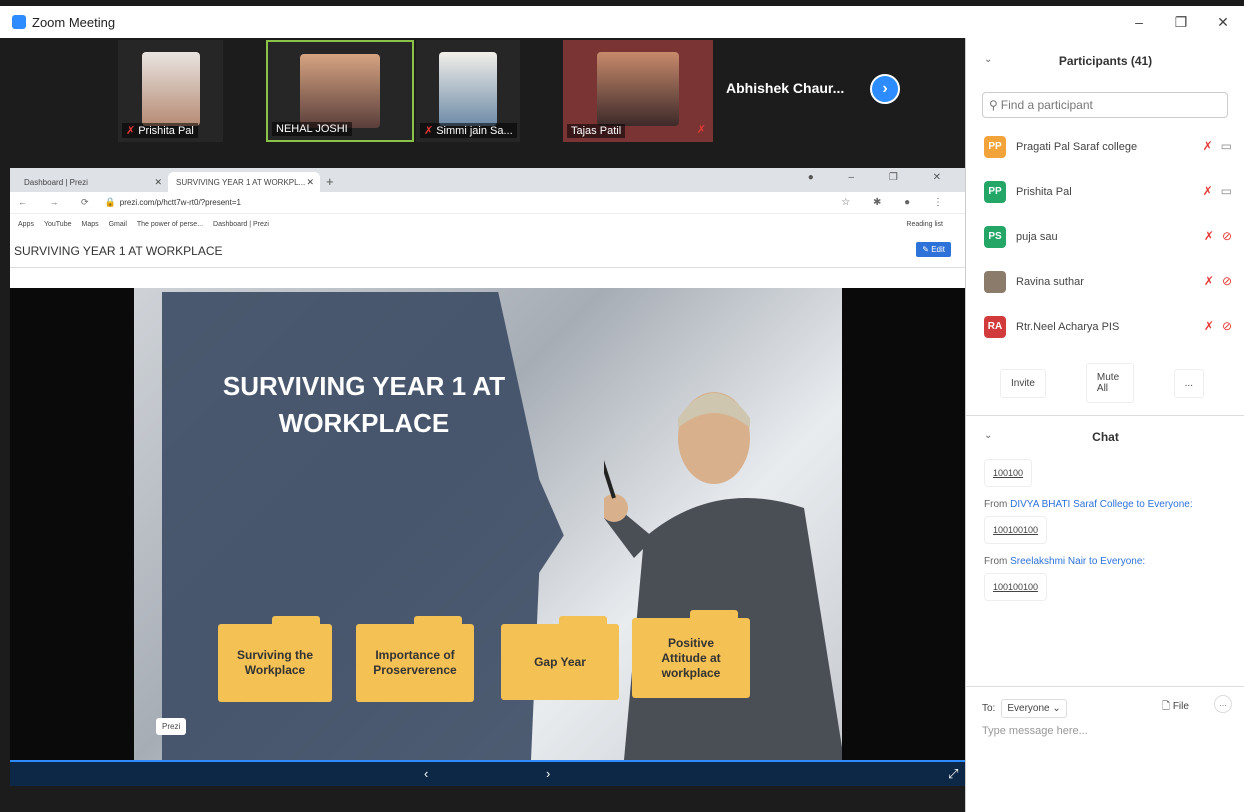 The image size is (1244, 812). Describe the element at coordinates (1217, 191) in the screenshot. I see `participant-status: ✗ ▭` at that location.